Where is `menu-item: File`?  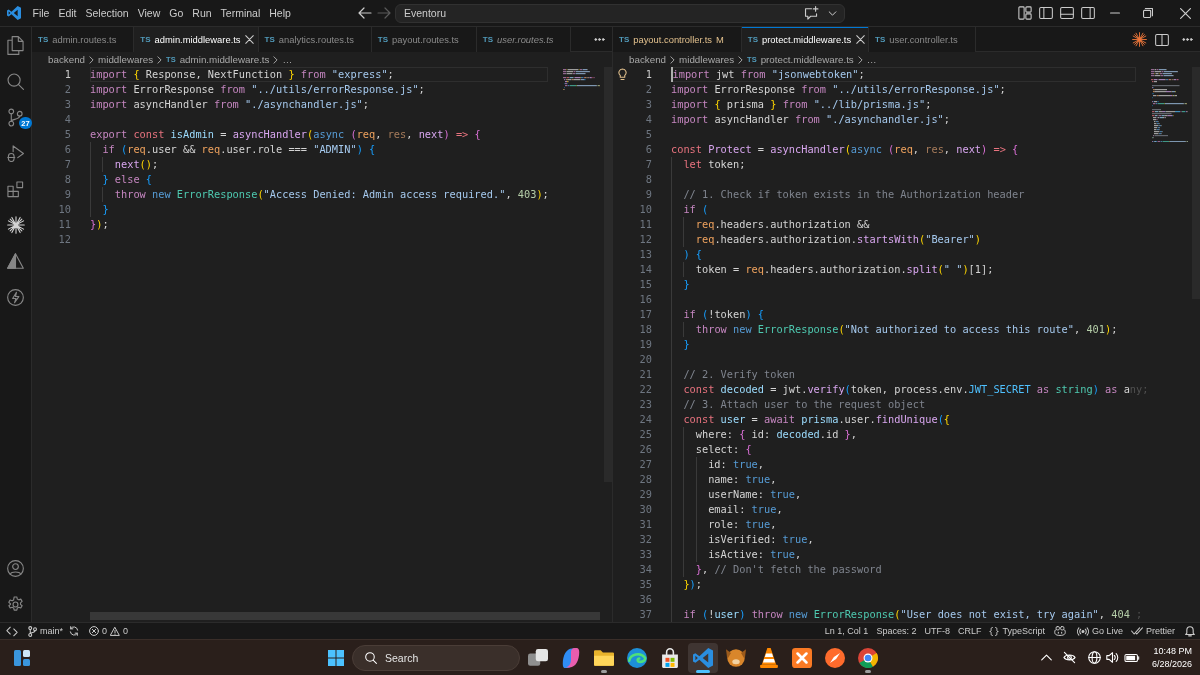 menu-item: File is located at coordinates (41, 13).